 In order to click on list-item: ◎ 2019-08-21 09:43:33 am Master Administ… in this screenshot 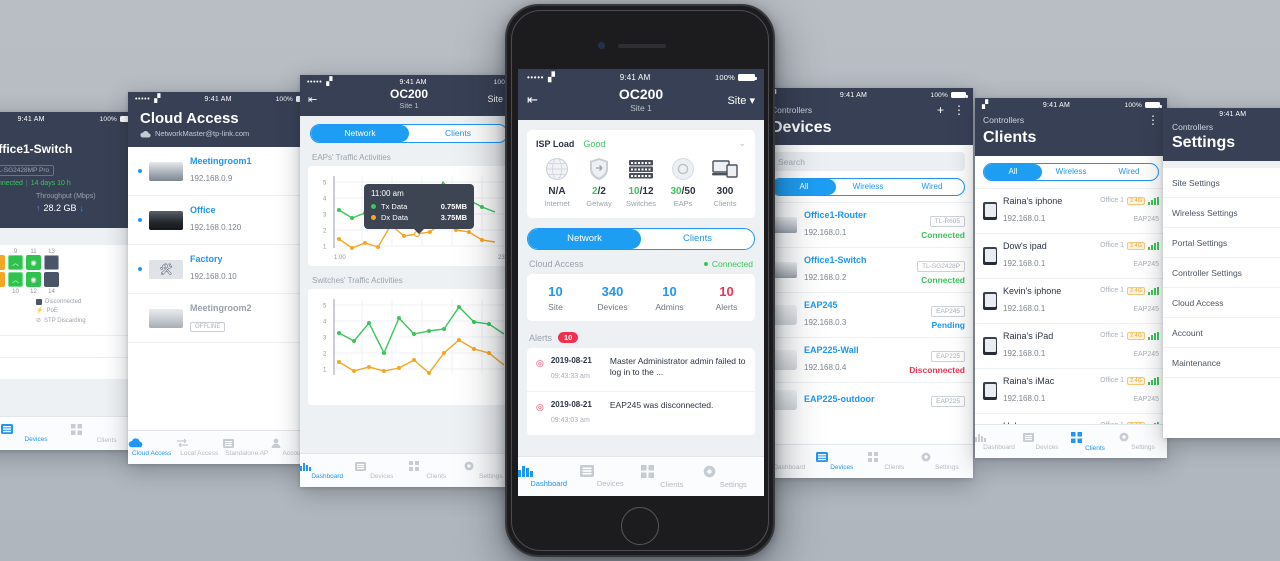, I will do `click(641, 370)`.